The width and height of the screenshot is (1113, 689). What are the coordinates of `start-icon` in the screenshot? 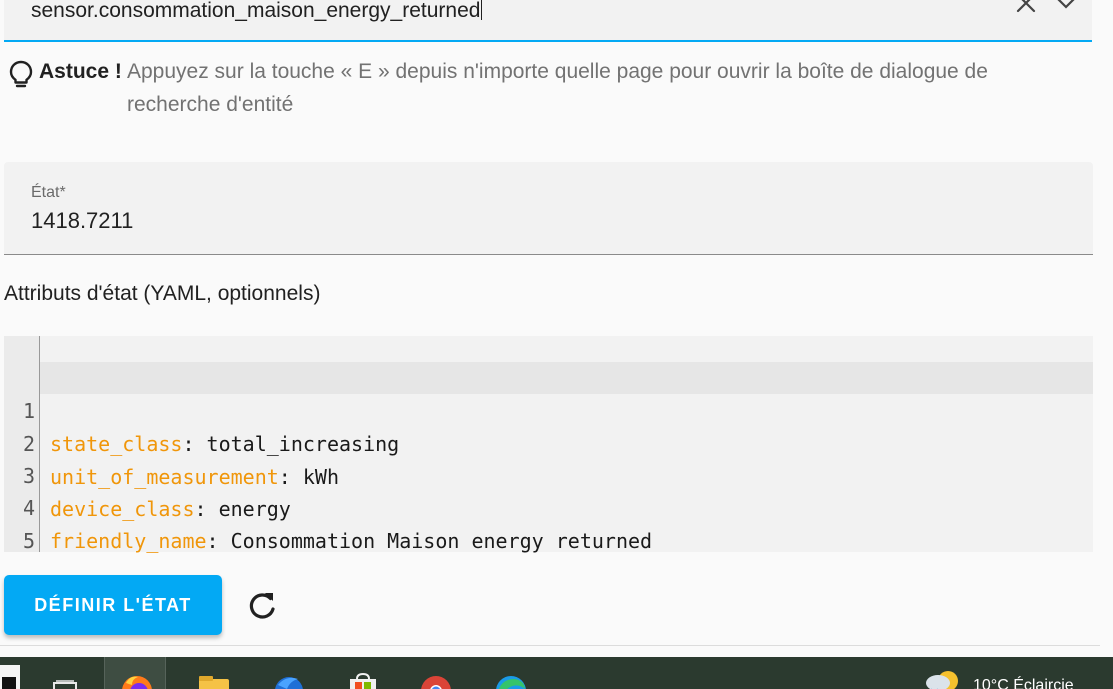 It's located at (10, 677).